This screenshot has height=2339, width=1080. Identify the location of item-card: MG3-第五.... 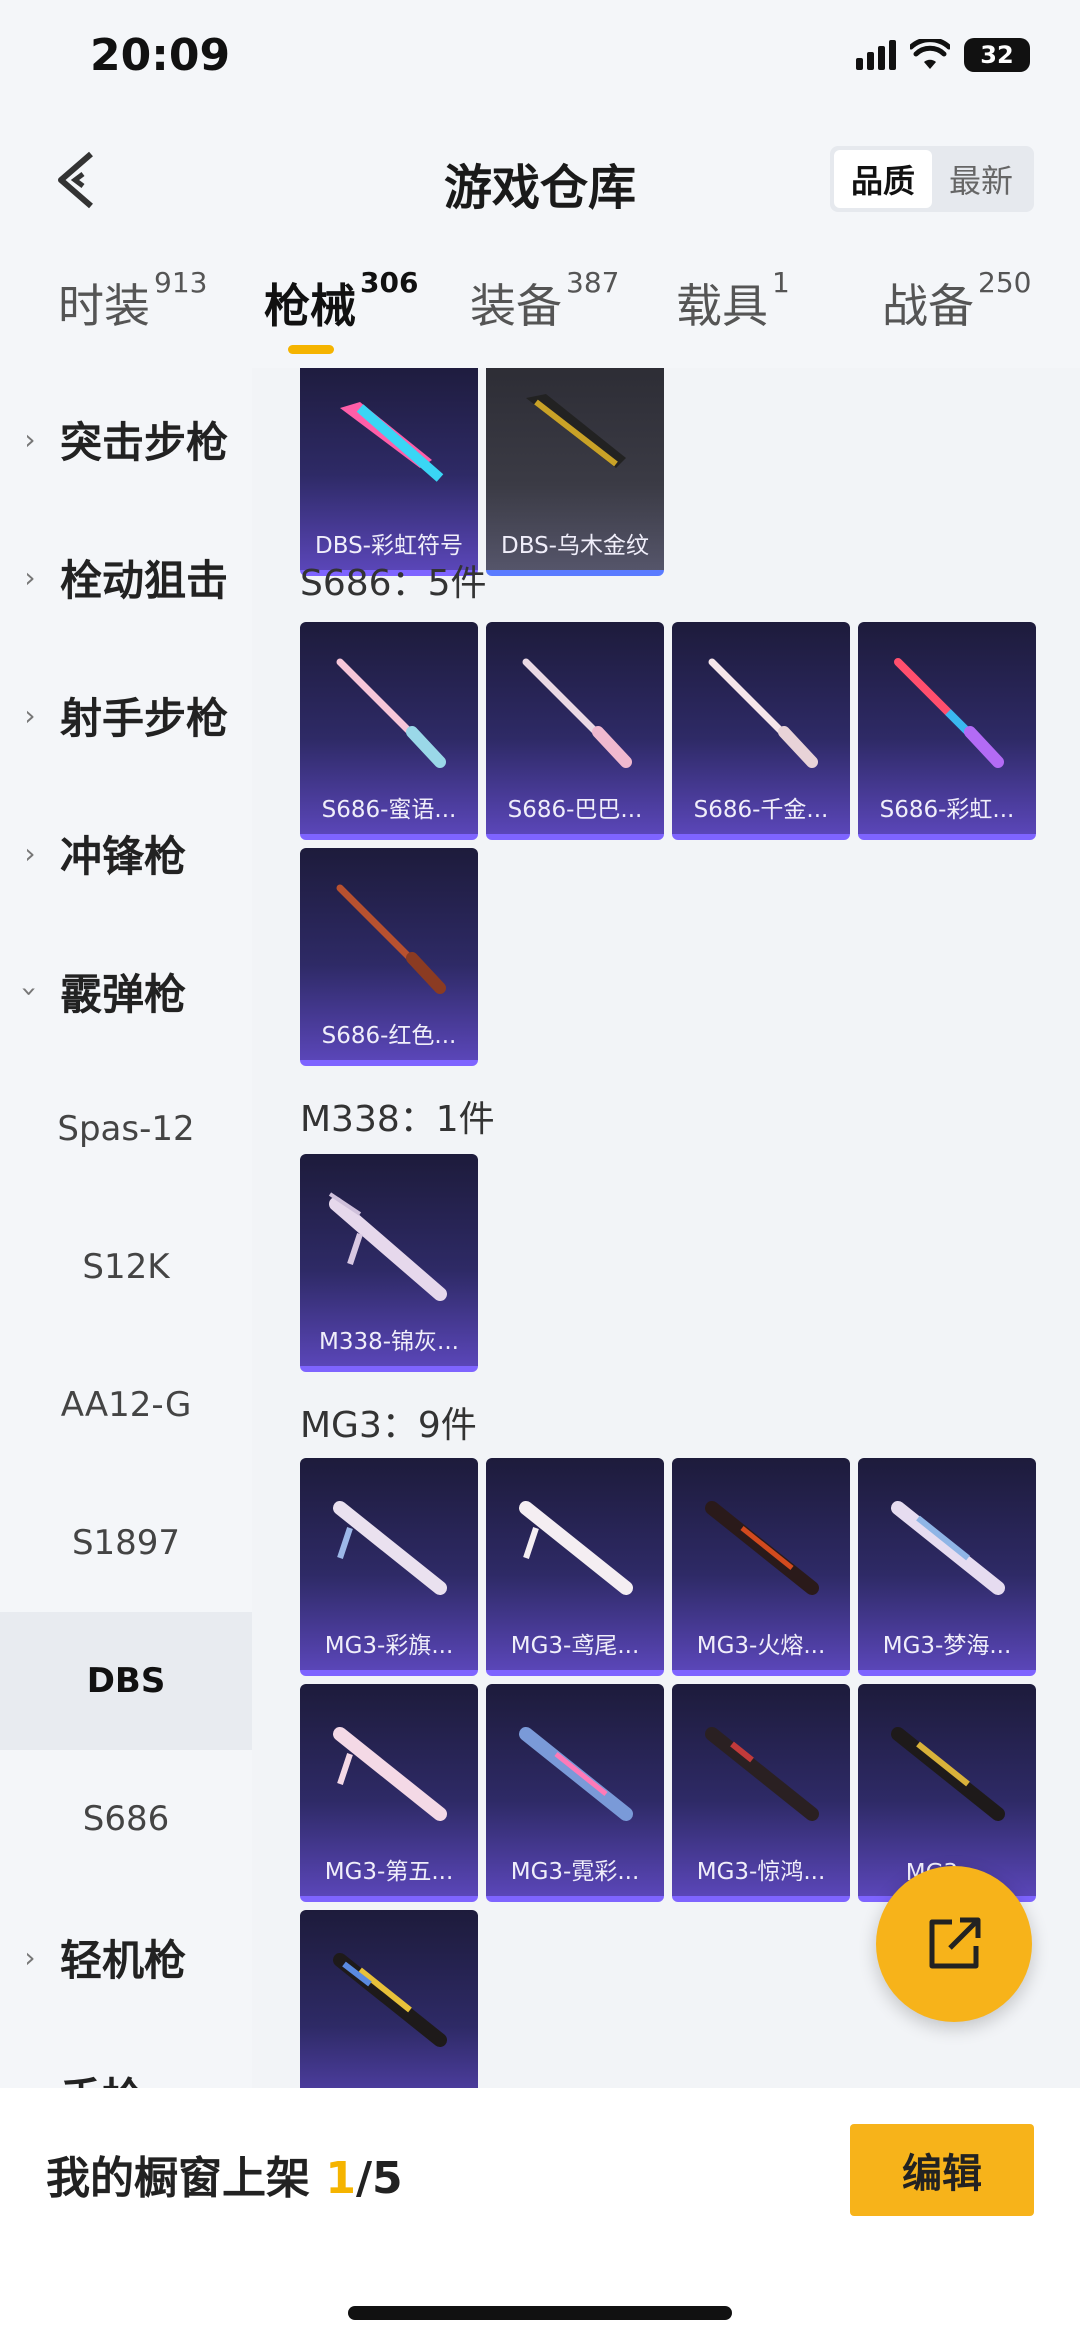
(389, 1793).